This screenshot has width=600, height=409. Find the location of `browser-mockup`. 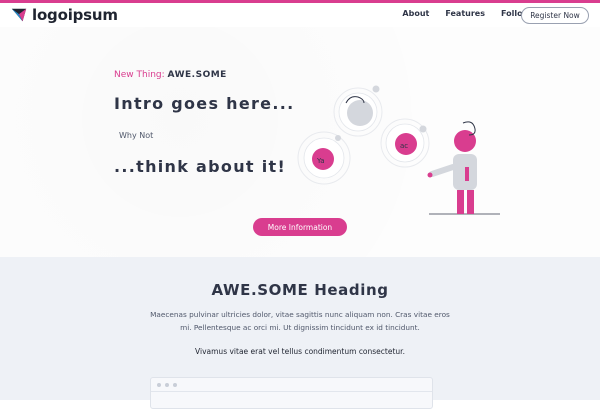

browser-mockup is located at coordinates (291, 393).